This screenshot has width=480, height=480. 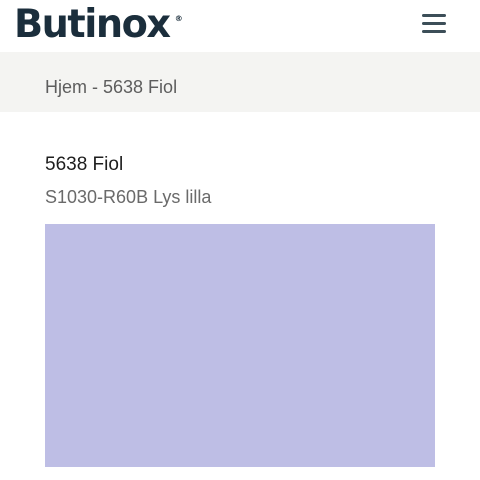 I want to click on breadcrumb: Hjem - 5638 Fiol, so click(x=111, y=87).